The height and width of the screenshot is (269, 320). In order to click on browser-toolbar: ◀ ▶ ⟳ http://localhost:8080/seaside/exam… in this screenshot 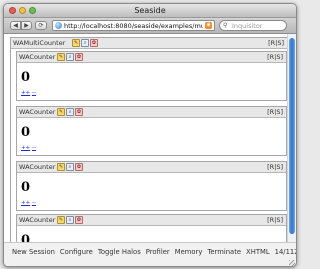, I will do `click(150, 26)`.